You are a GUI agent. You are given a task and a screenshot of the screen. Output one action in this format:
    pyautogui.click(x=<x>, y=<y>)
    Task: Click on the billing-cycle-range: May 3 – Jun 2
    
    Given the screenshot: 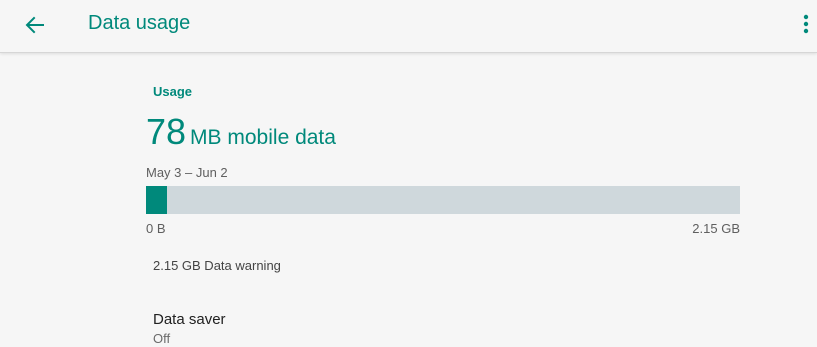 What is the action you would take?
    pyautogui.click(x=187, y=172)
    